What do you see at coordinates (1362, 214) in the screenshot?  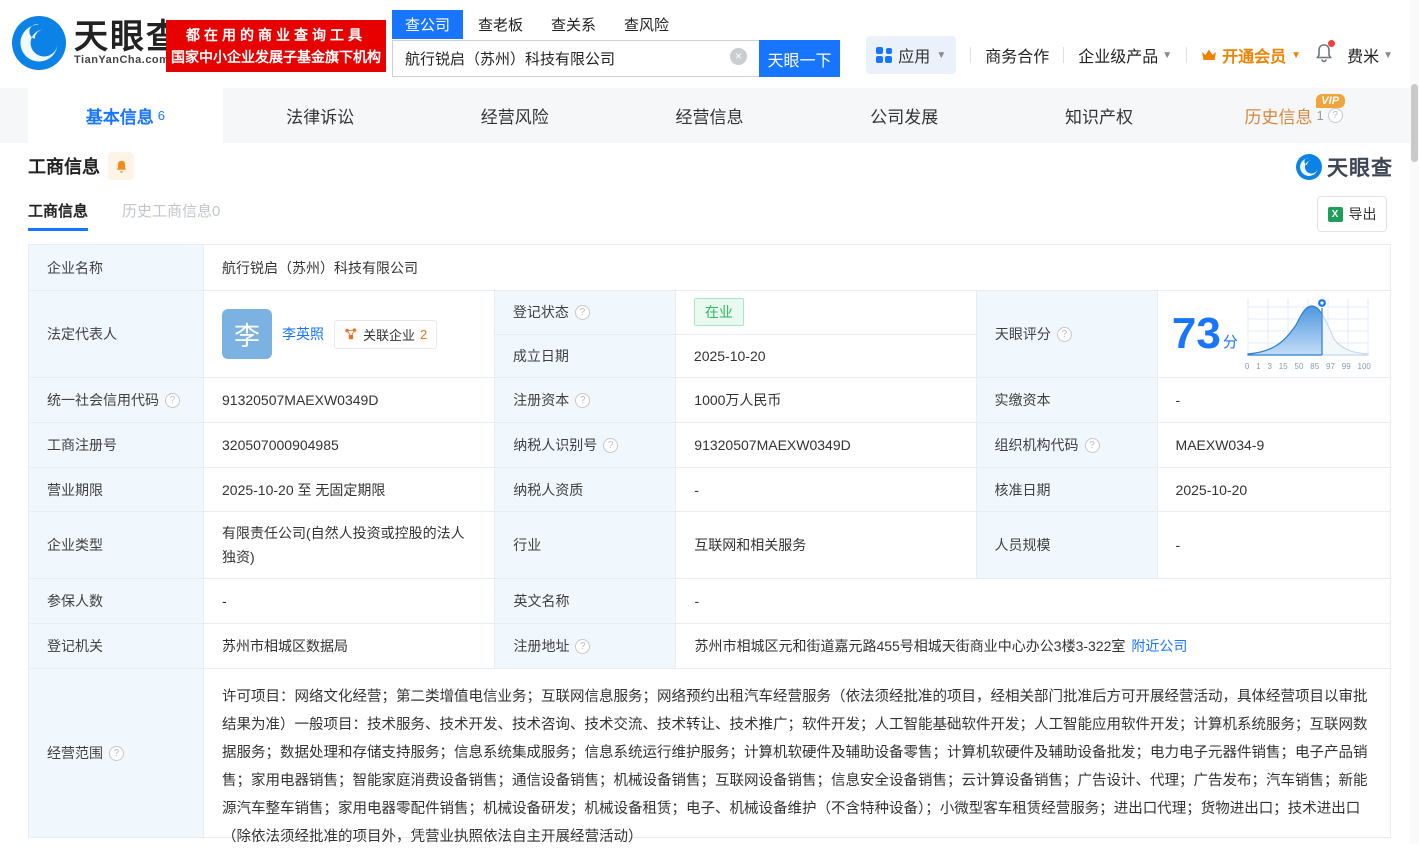 I see `export-label: 导出` at bounding box center [1362, 214].